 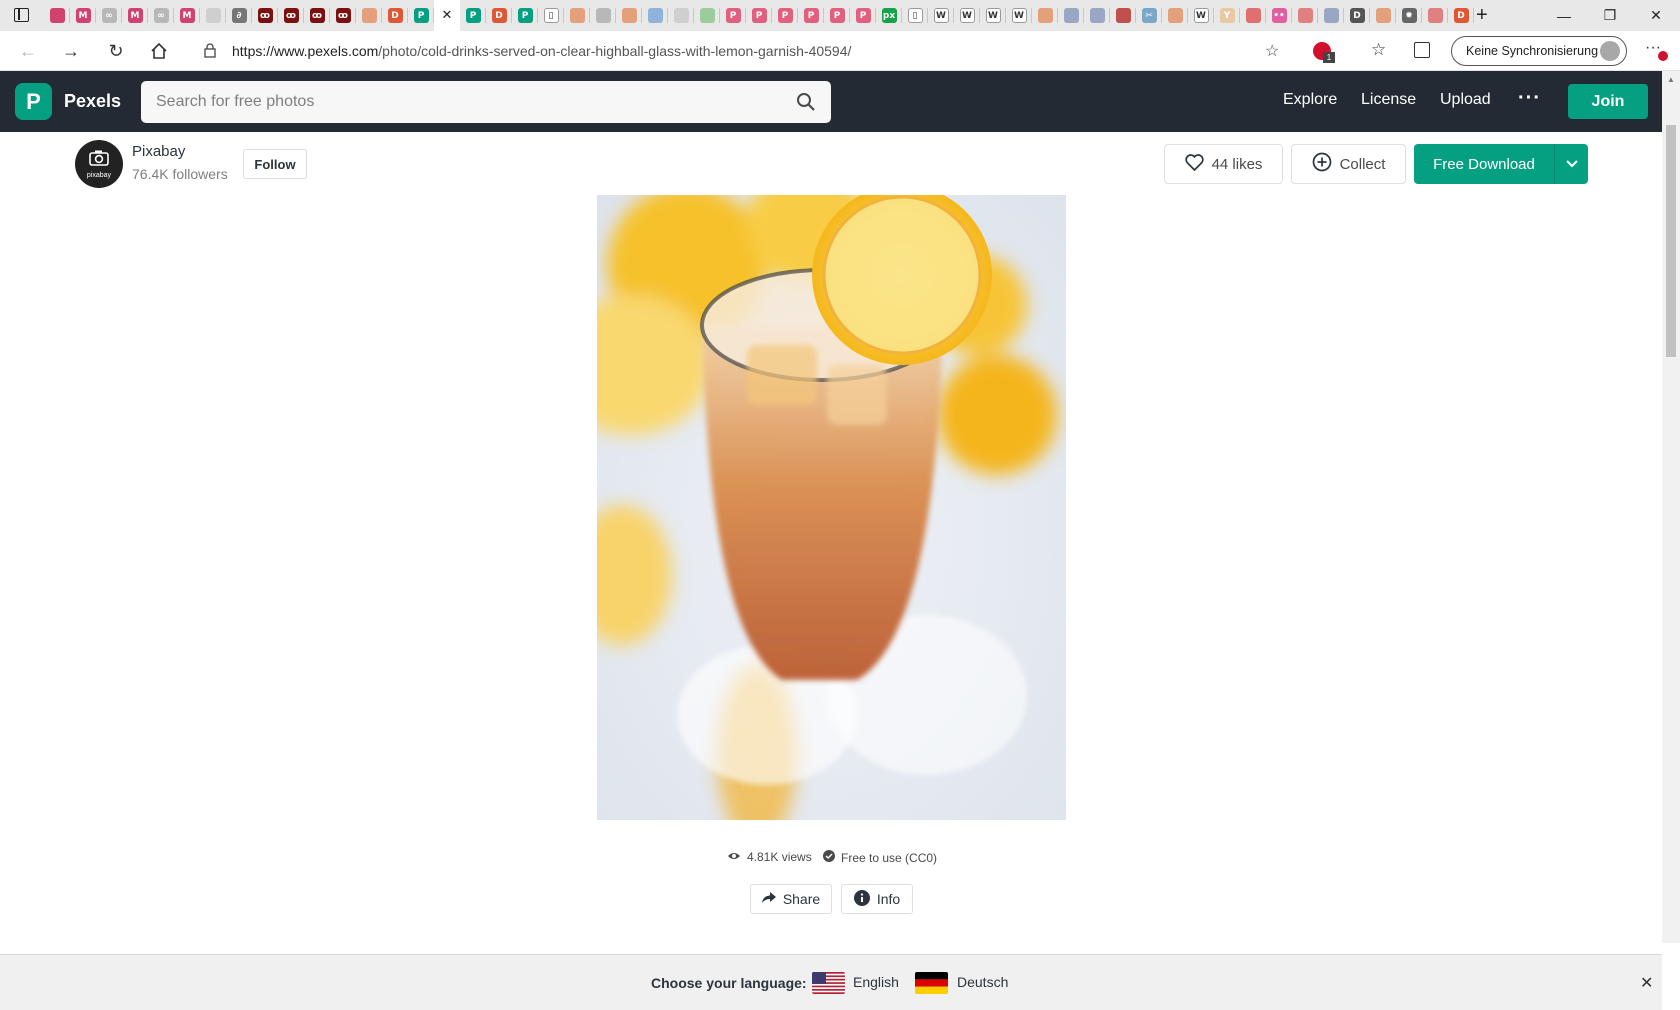 I want to click on scroll-up-icon: ▲, so click(x=1671, y=79).